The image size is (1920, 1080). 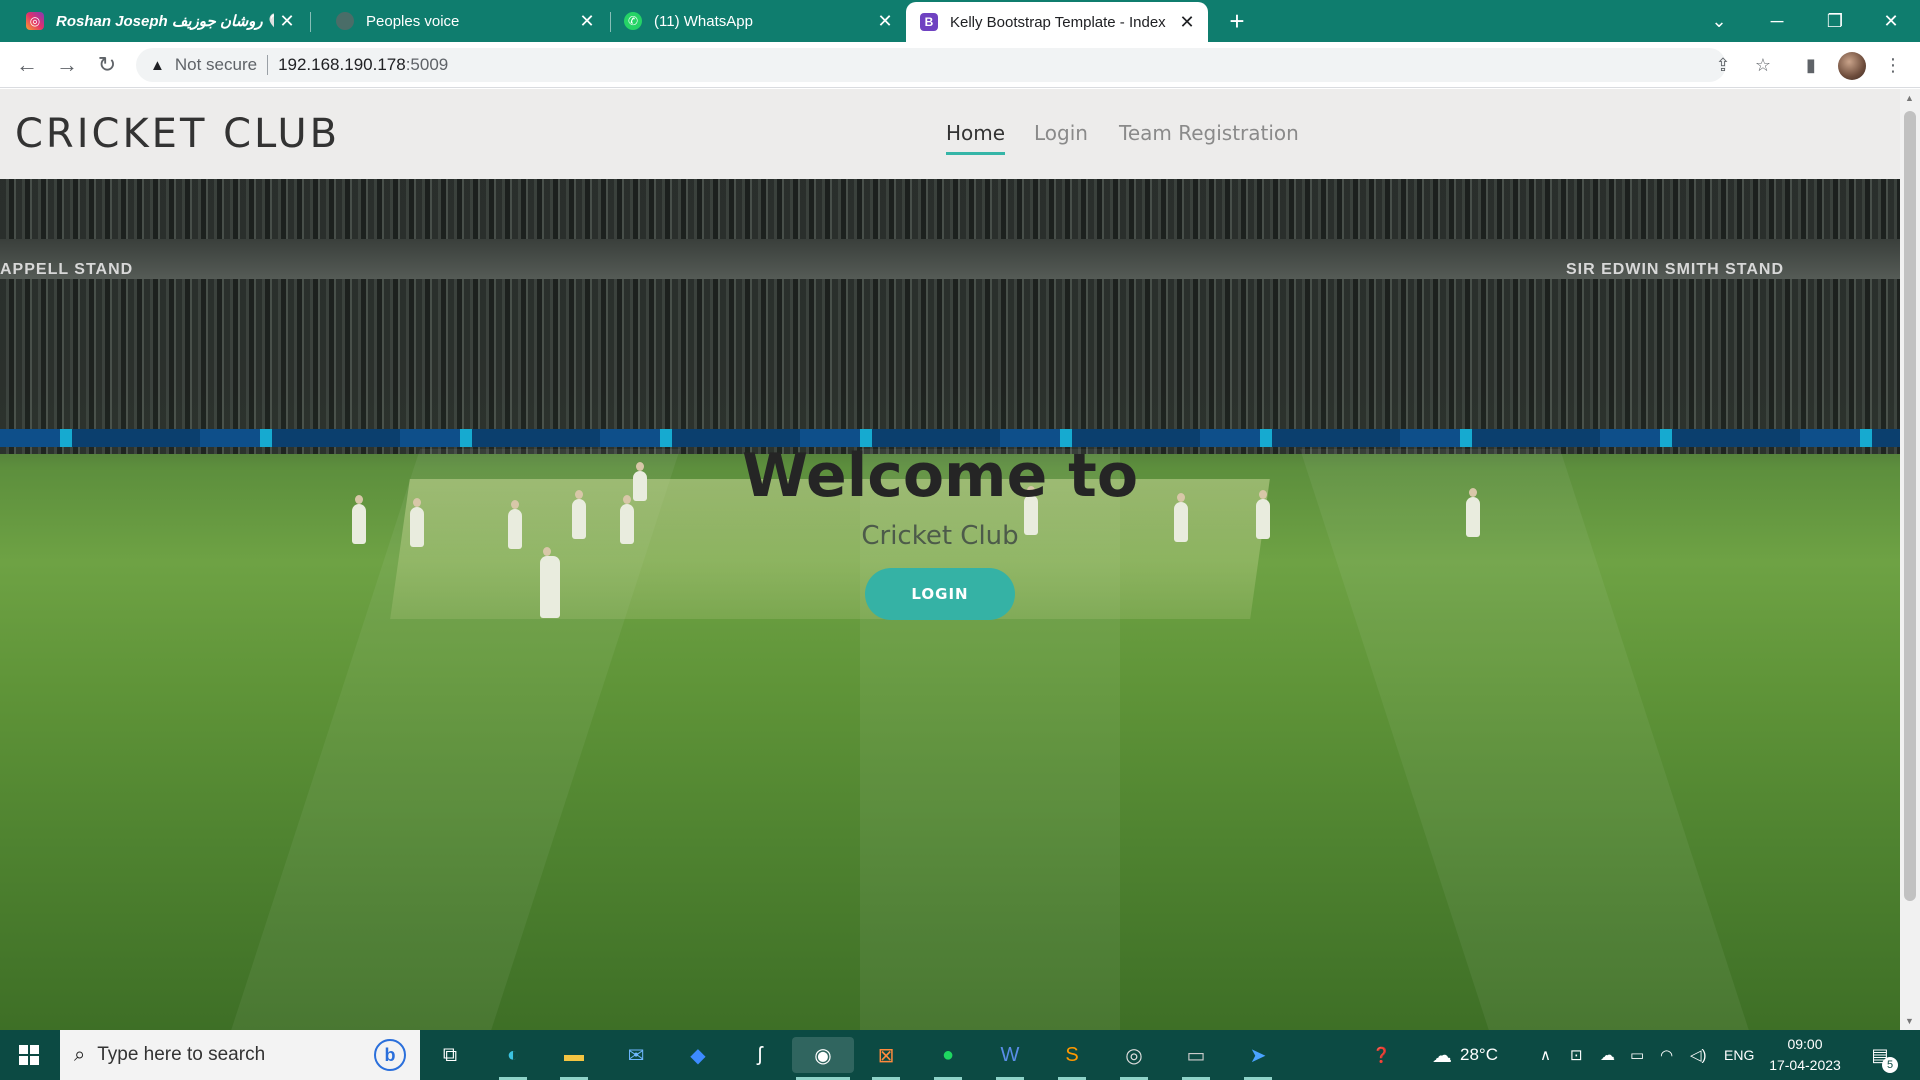 What do you see at coordinates (27, 65) in the screenshot?
I see `back-arrow-icon: ←` at bounding box center [27, 65].